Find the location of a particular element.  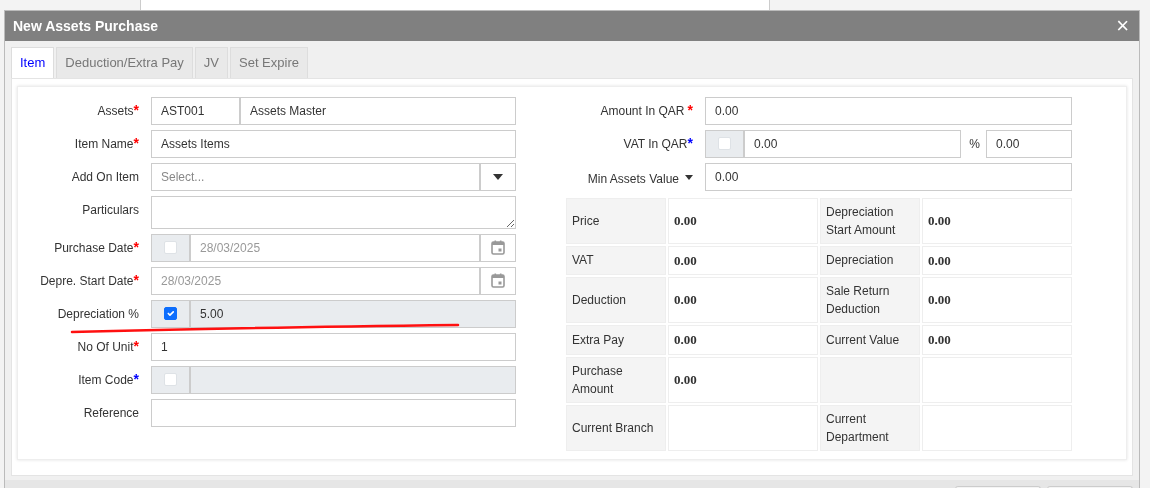

summary-label: Depreciation Start Amount is located at coordinates (870, 220).